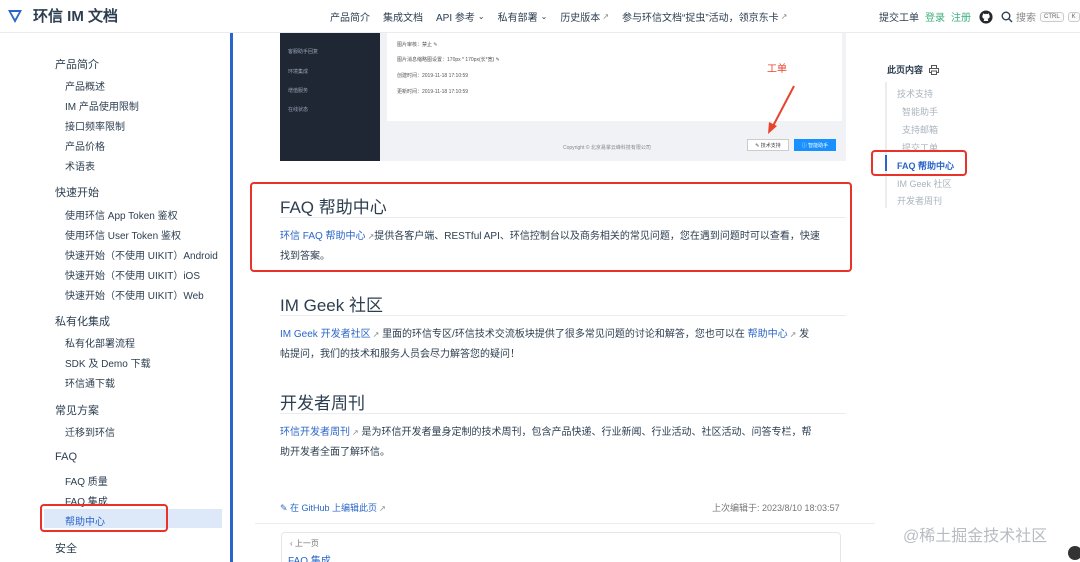 Image resolution: width=1080 pixels, height=562 pixels. I want to click on highlight-box-toc, so click(919, 163).